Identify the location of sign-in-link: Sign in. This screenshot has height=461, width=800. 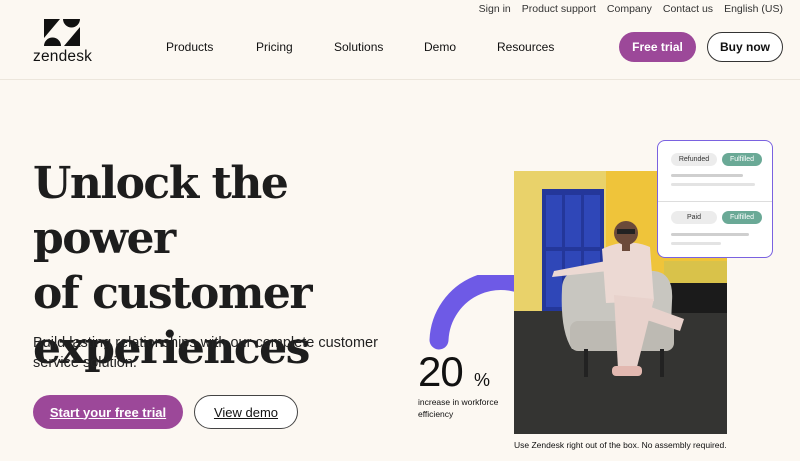
(495, 9).